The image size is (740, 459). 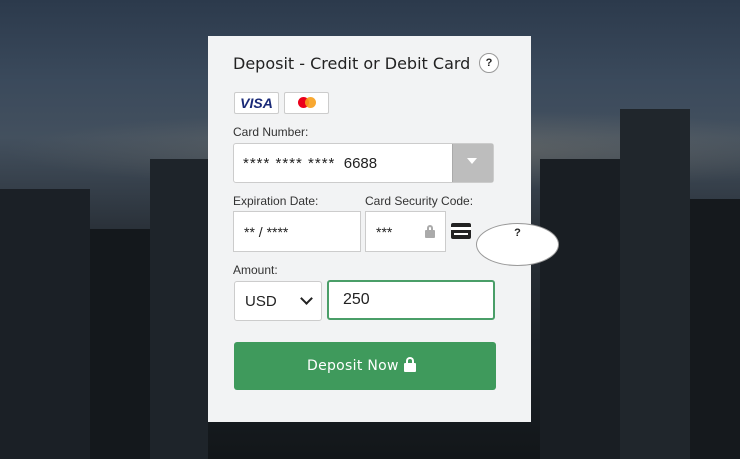 I want to click on cvv-label: Card Security Code:, so click(x=419, y=201).